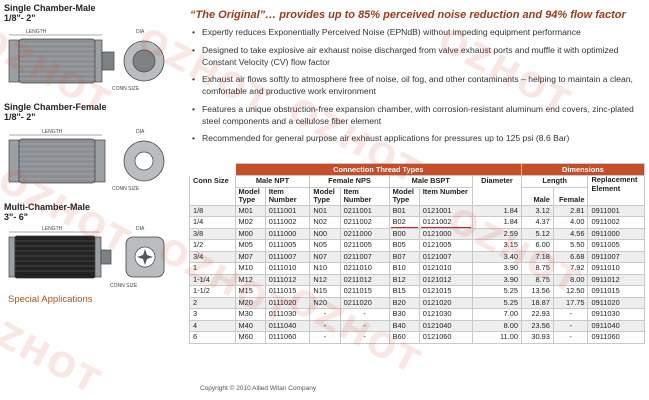 The image size is (649, 400). I want to click on conn-size-label: CONN SIZE, so click(126, 189).